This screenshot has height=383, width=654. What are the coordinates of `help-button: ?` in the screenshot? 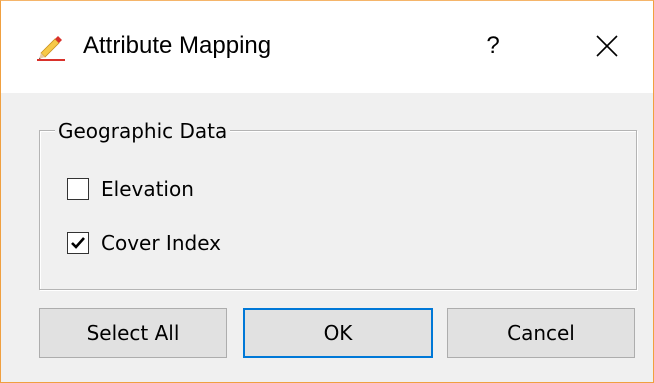 It's located at (493, 46).